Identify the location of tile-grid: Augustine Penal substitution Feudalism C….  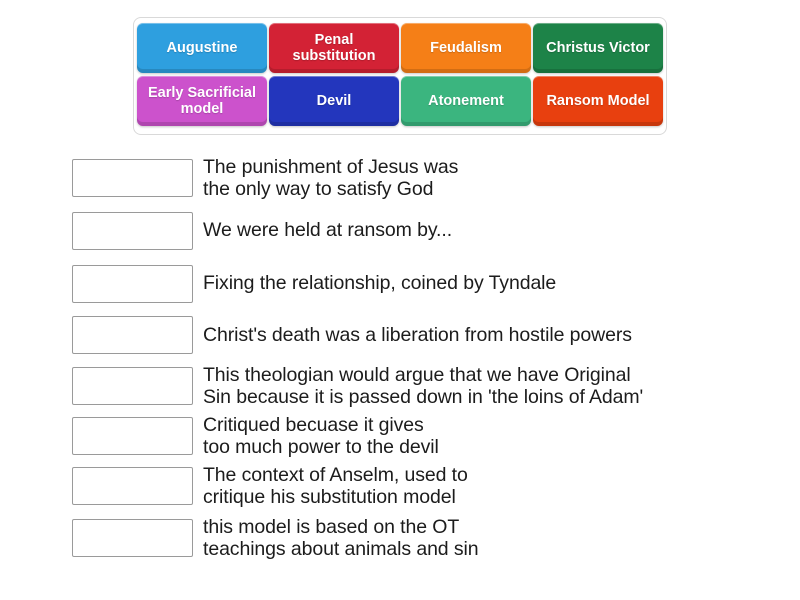
(400, 74).